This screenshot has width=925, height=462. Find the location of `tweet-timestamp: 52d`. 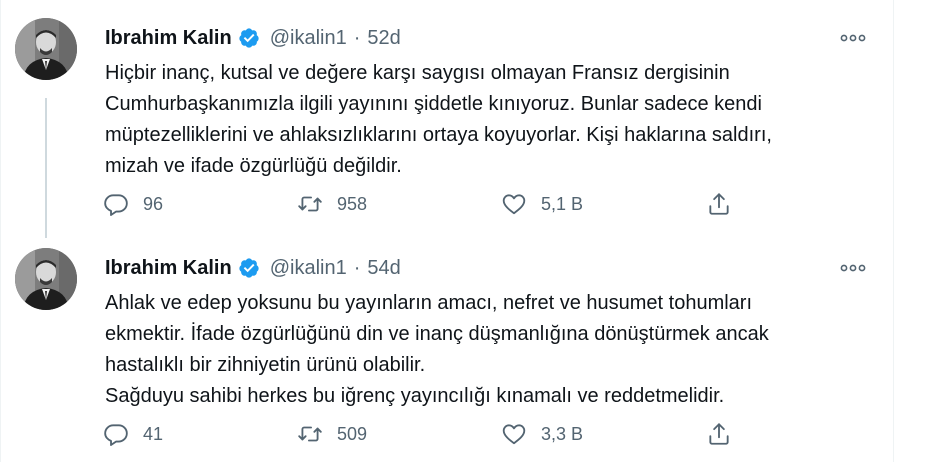

tweet-timestamp: 52d is located at coordinates (383, 38).